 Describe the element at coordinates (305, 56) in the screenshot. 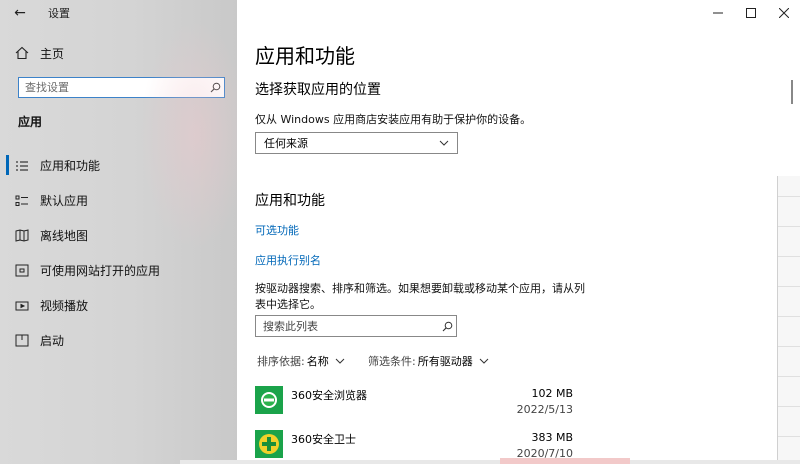

I see `page-title: 应用和功能` at that location.